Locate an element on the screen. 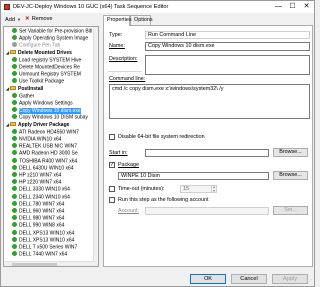 The width and height of the screenshot is (320, 287). remove-button: ✕ Remove is located at coordinates (39, 19).